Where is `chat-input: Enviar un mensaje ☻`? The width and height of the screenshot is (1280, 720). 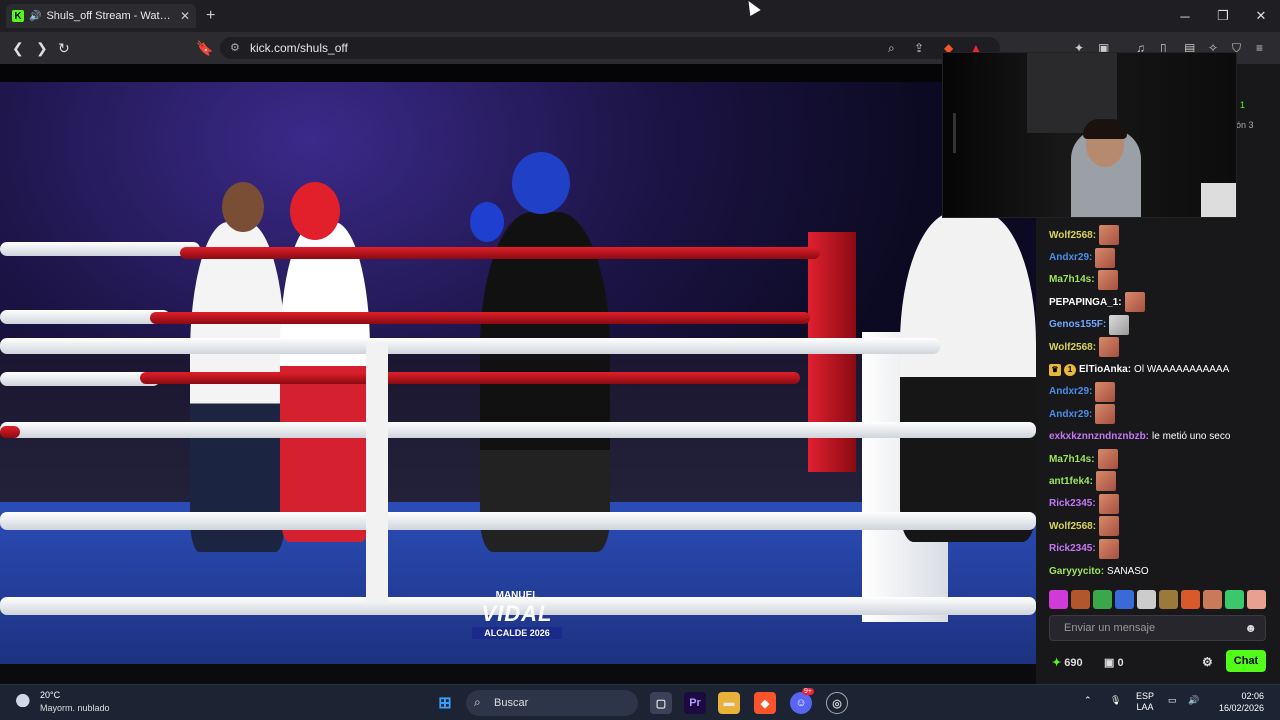
chat-input: Enviar un mensaje ☻ is located at coordinates (1157, 628).